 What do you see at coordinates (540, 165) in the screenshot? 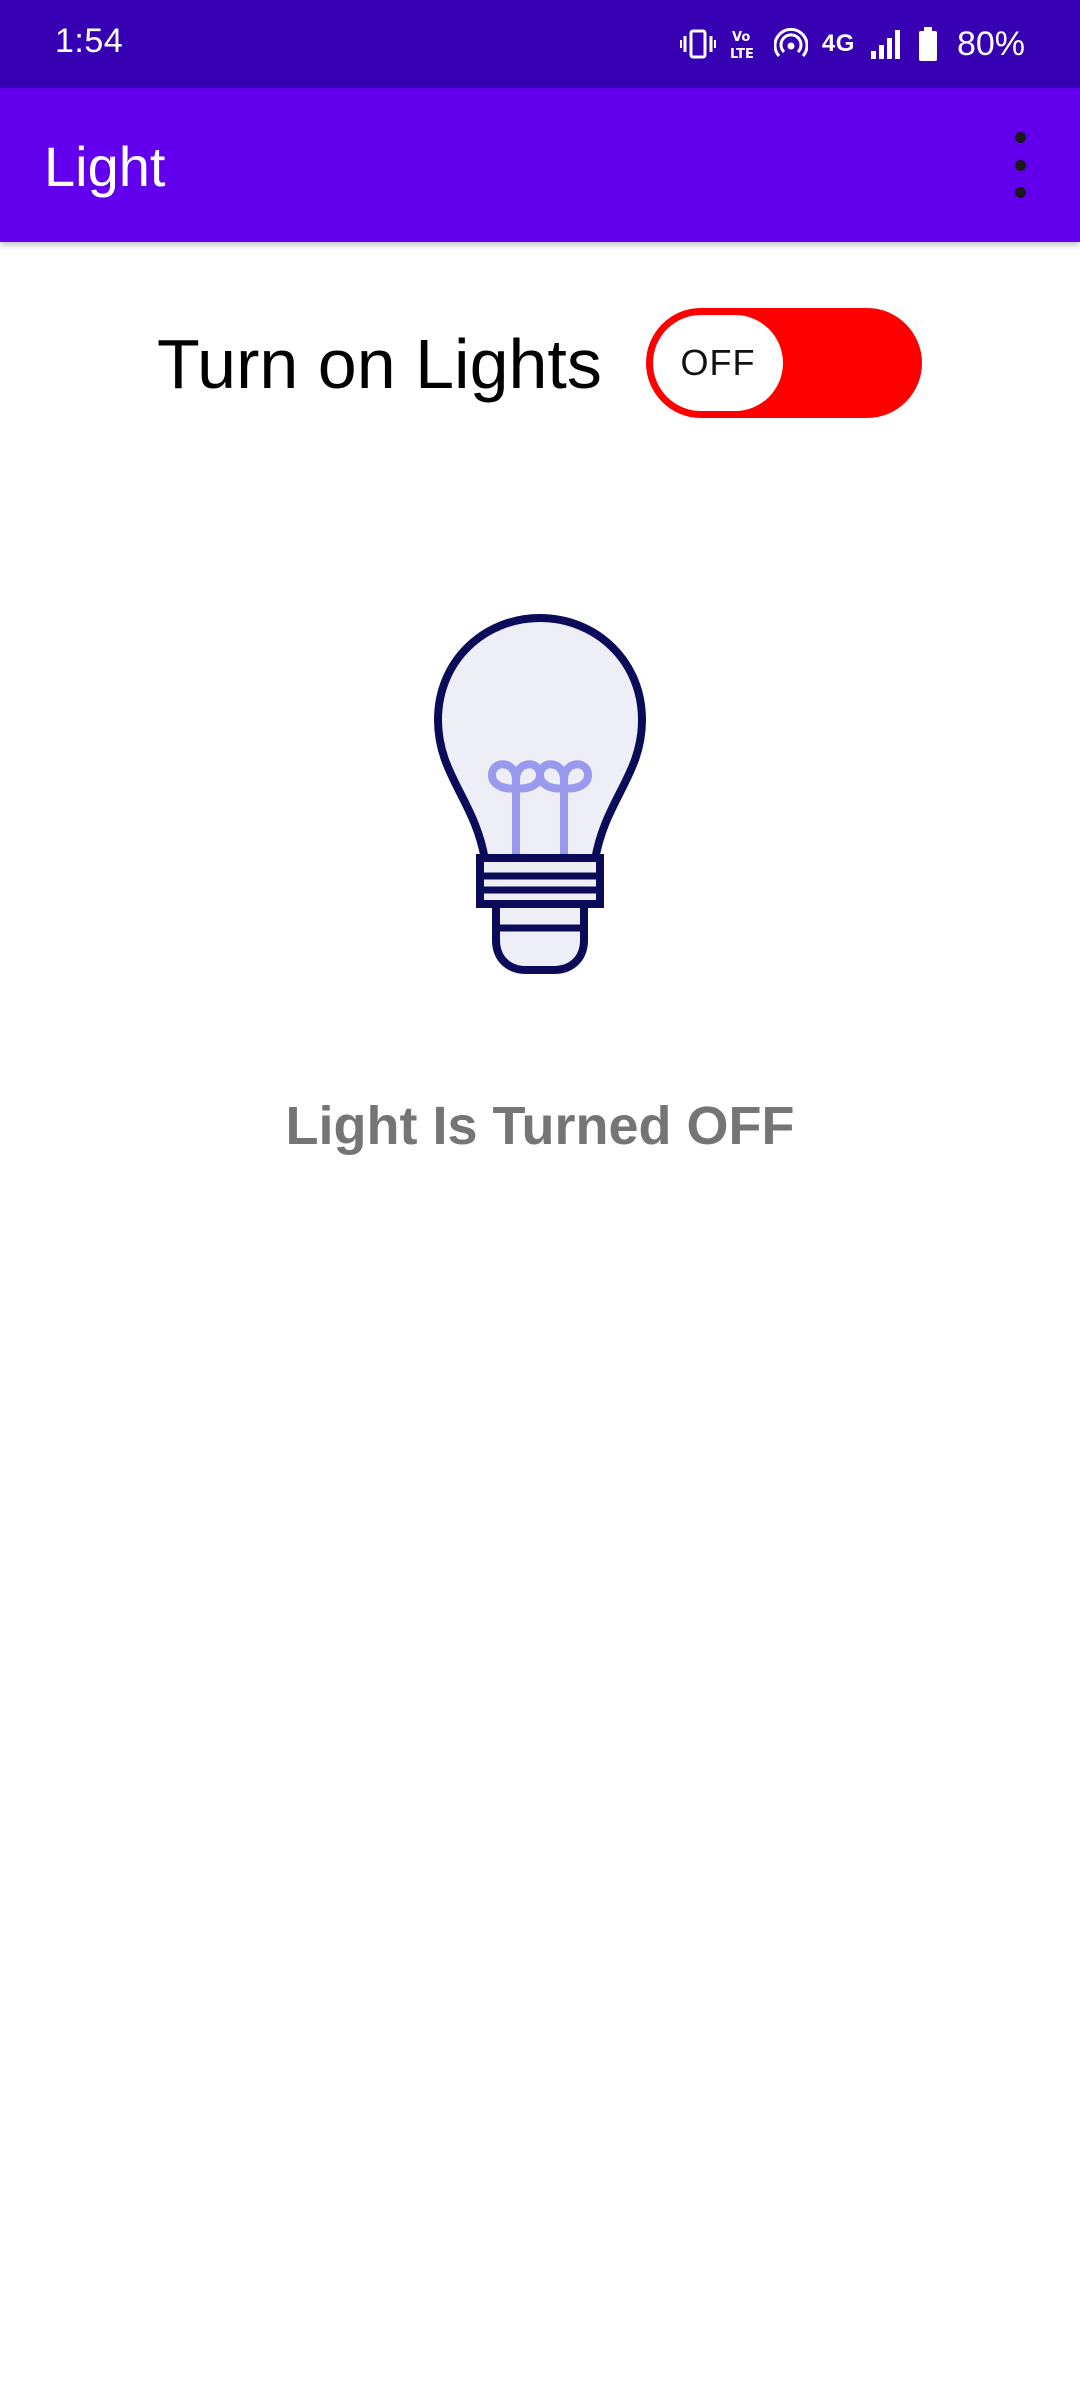
I see `app-bar: Light` at bounding box center [540, 165].